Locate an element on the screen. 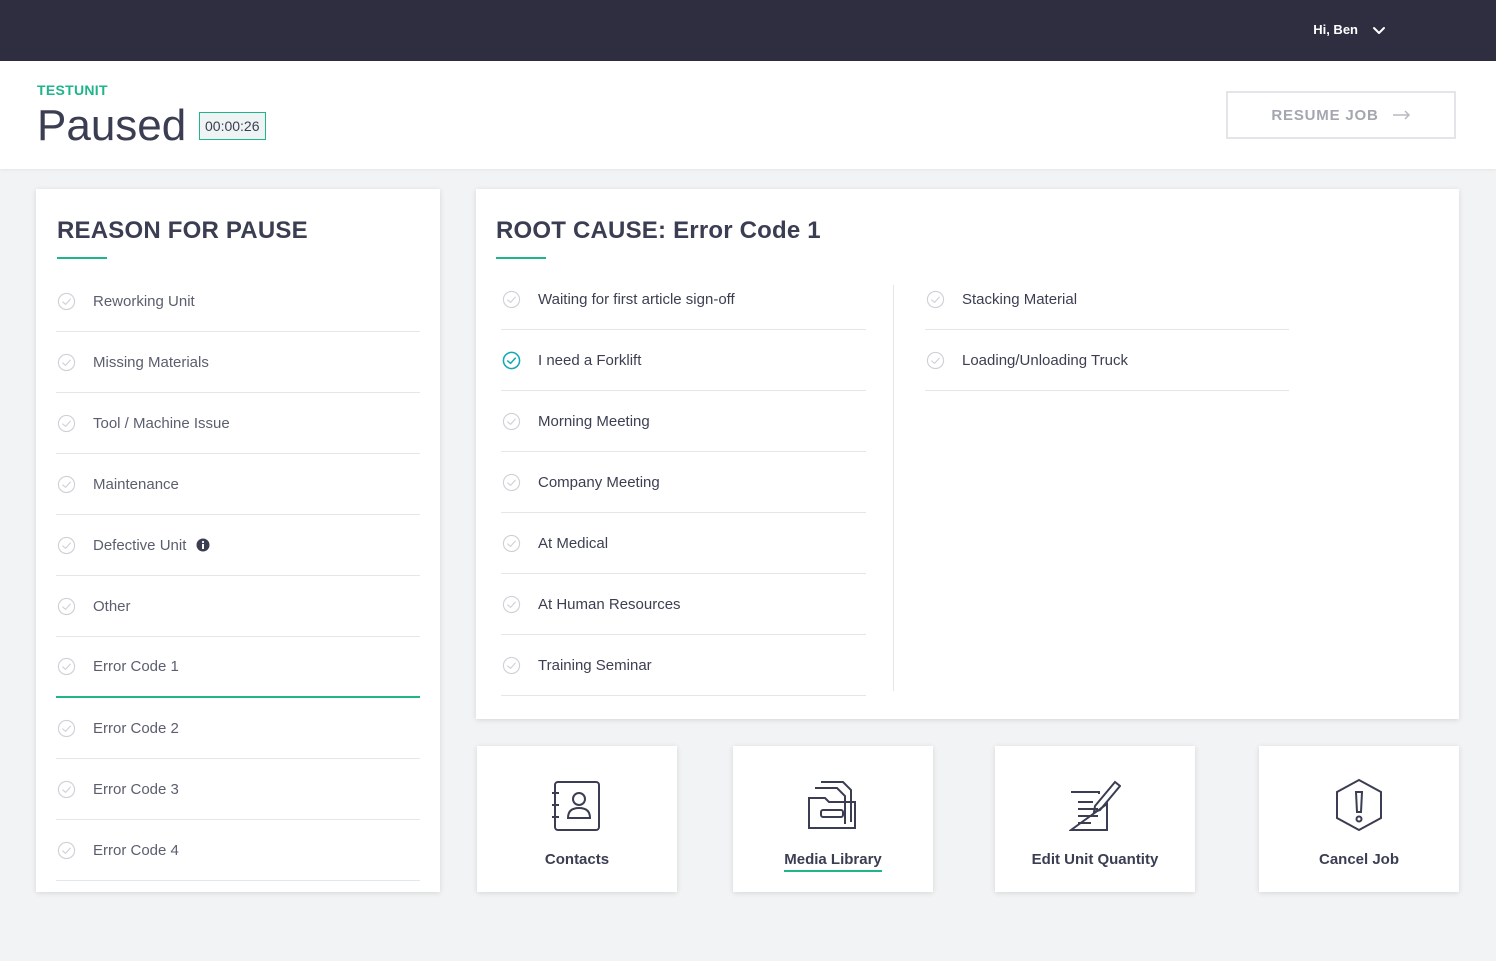 This screenshot has height=961, width=1496. unit-name: TESTUNIT is located at coordinates (72, 90).